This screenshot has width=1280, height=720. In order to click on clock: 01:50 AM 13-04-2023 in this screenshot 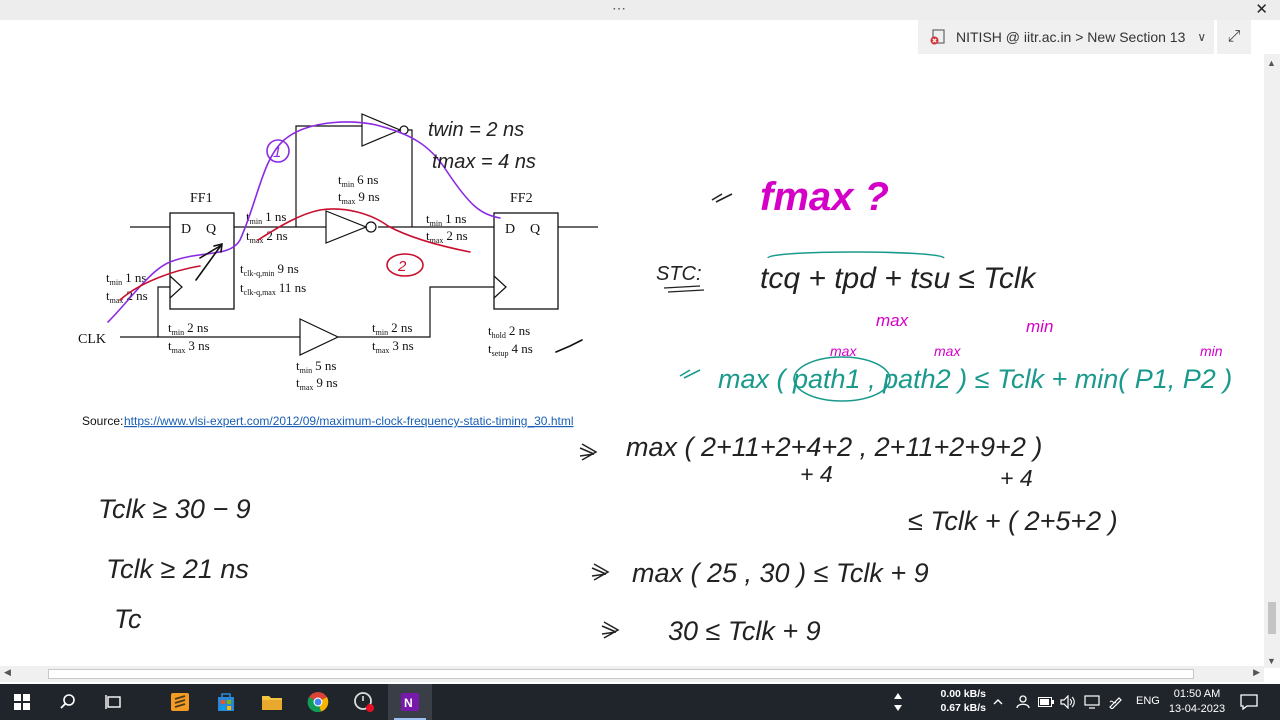, I will do `click(1197, 702)`.